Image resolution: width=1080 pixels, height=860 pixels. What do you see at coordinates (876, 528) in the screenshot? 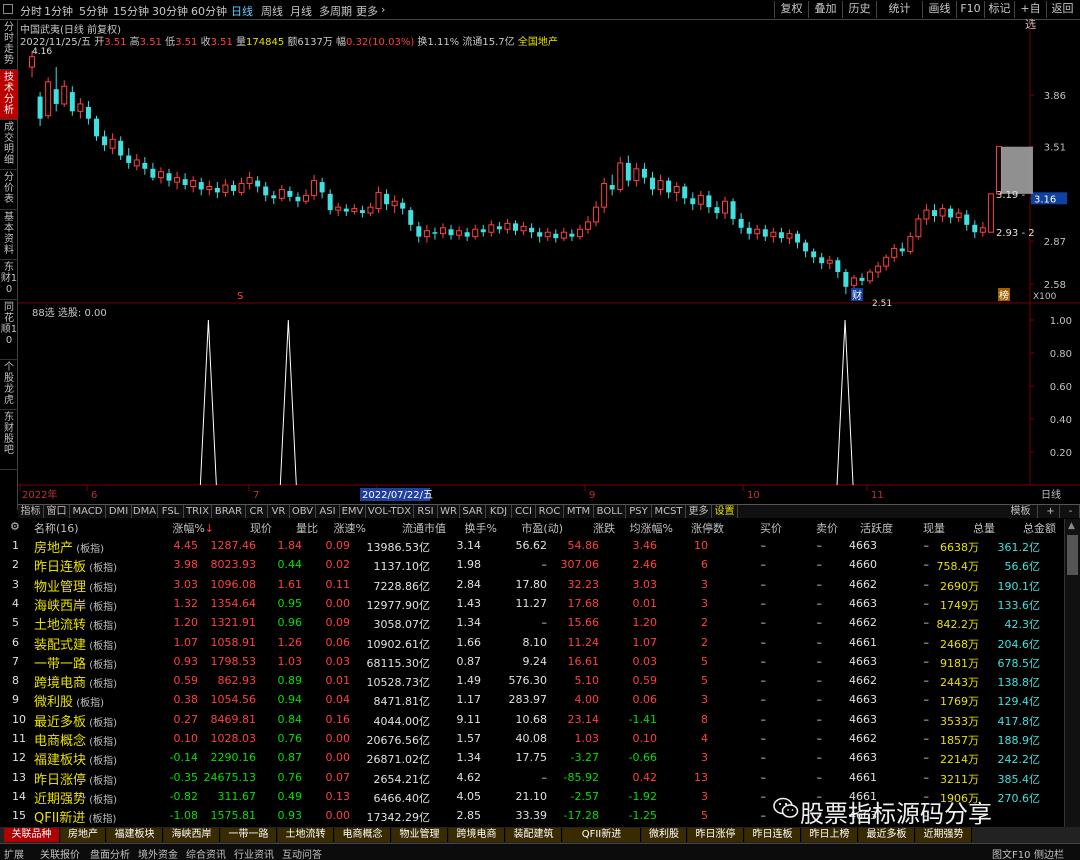
I see `column-header: 活跃度` at bounding box center [876, 528].